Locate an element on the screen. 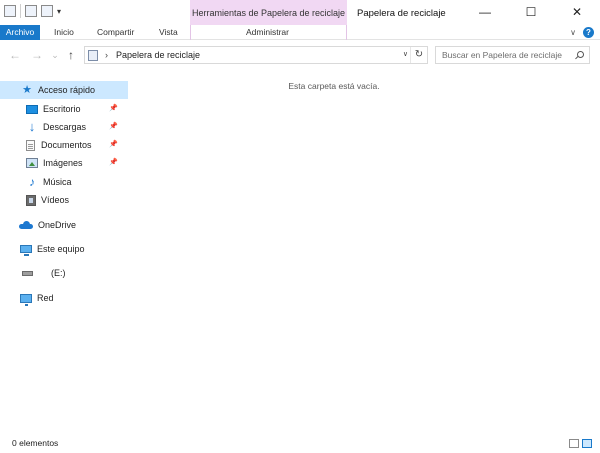  sidebar-item-label: OneDrive is located at coordinates (57, 225).